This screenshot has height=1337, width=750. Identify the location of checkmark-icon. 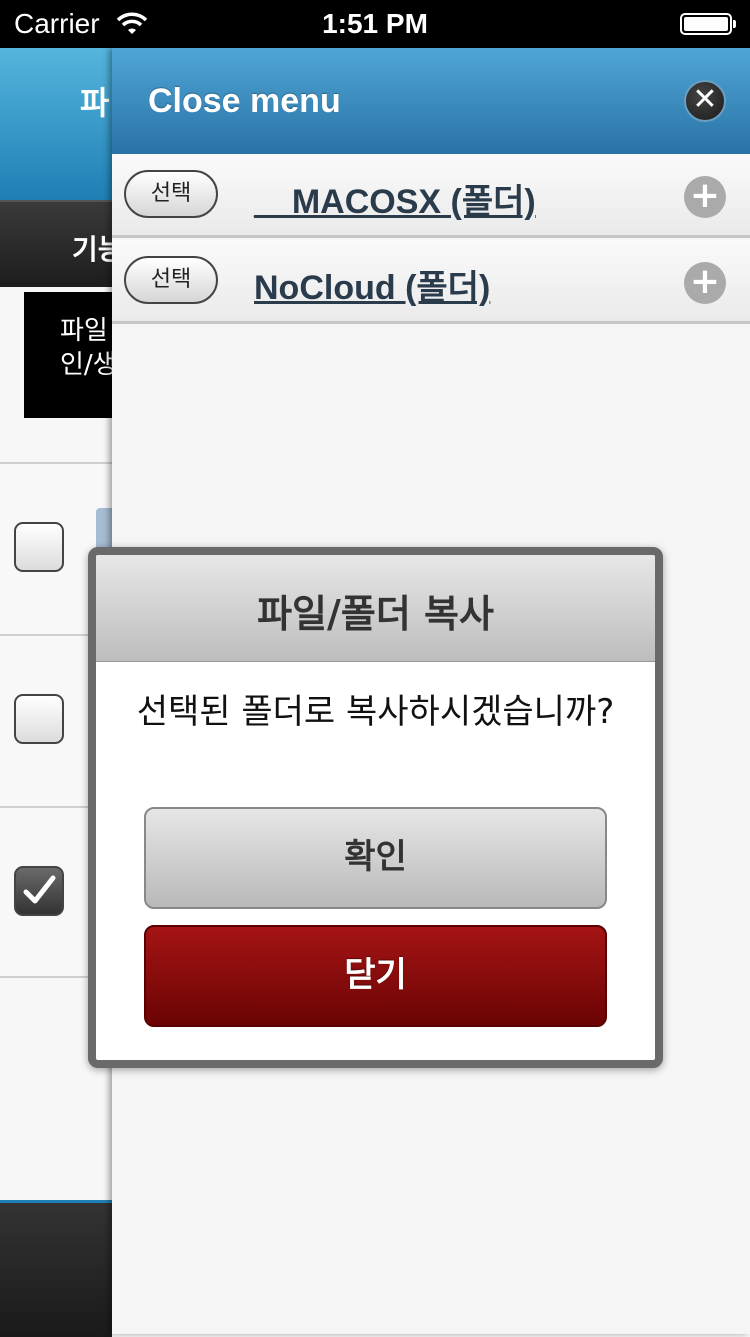
(39, 889).